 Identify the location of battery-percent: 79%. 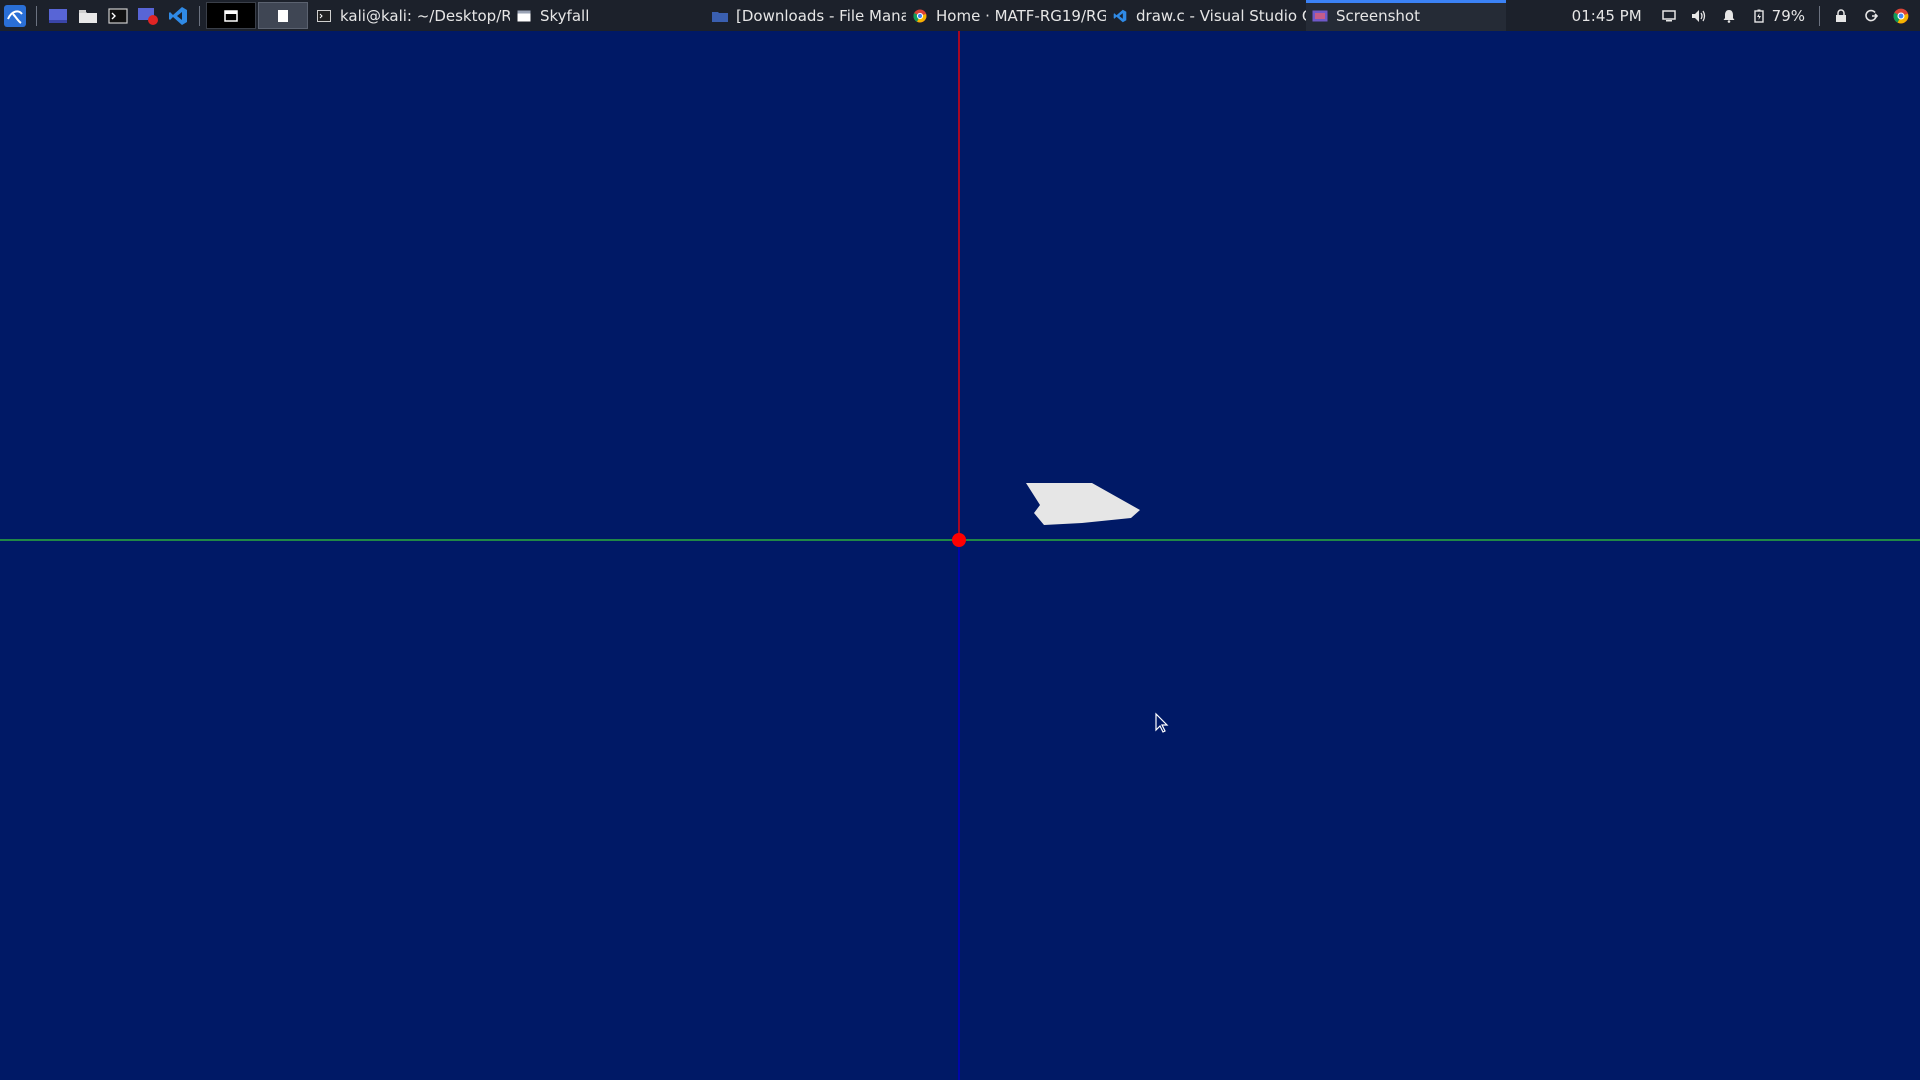
(1788, 15).